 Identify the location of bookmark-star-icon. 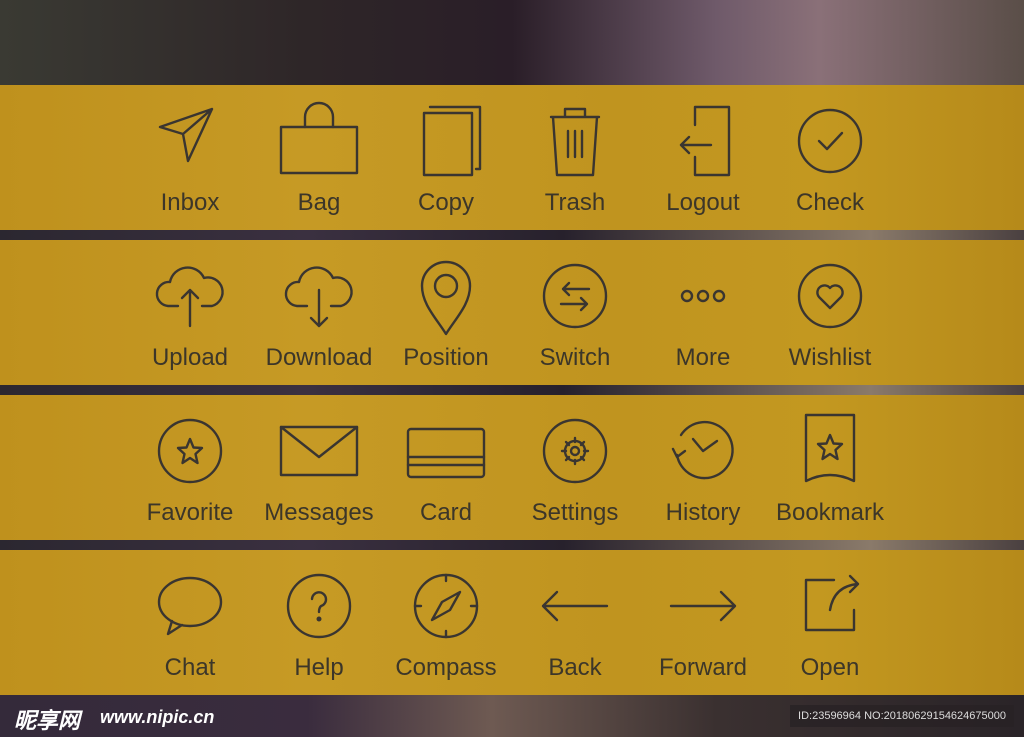
(830, 448).